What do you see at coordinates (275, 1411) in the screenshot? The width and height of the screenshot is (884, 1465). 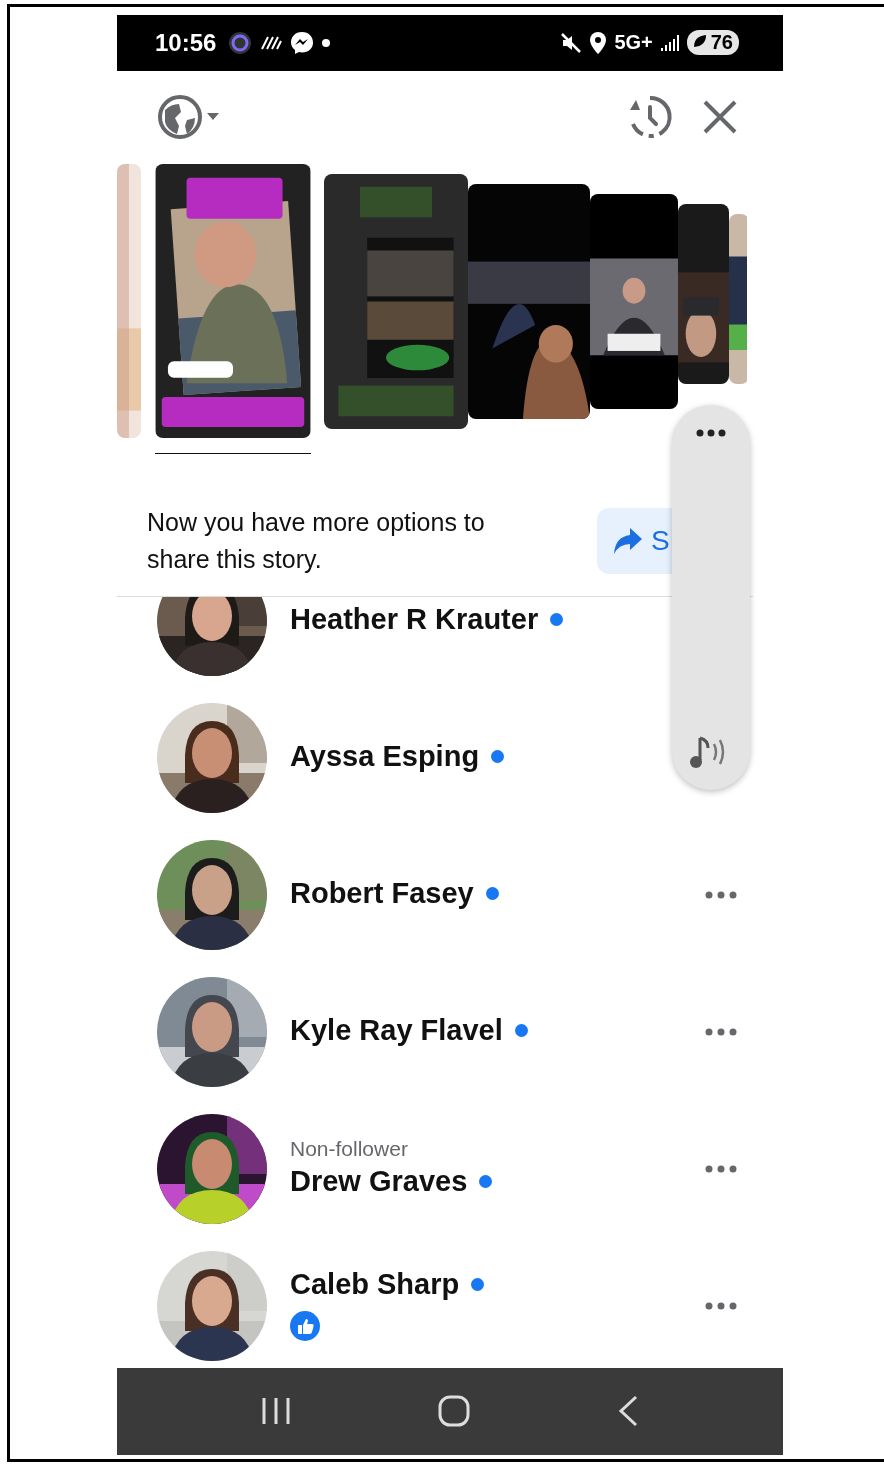 I see `recents-button` at bounding box center [275, 1411].